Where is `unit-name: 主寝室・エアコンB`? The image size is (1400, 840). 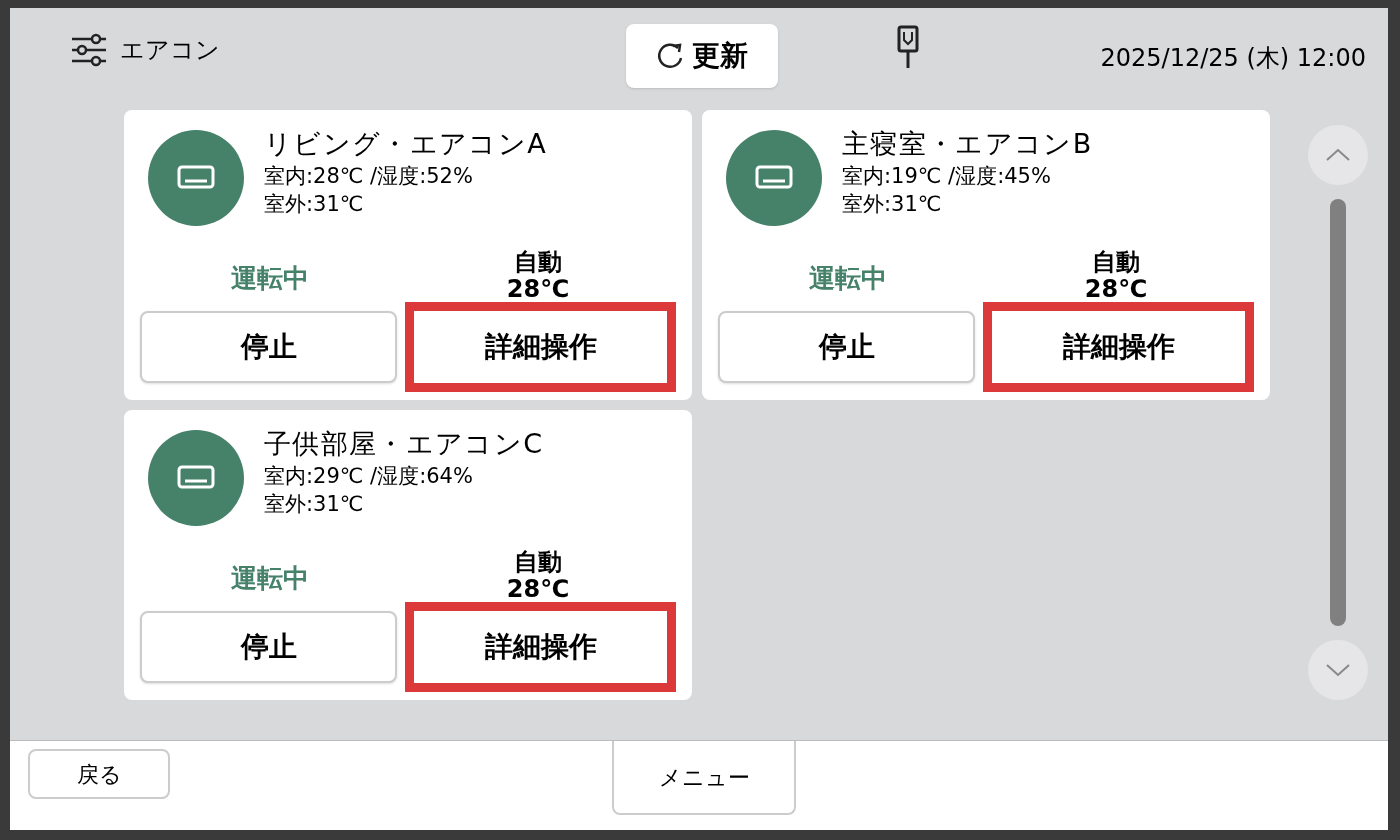 unit-name: 主寝室・エアコンB is located at coordinates (967, 144).